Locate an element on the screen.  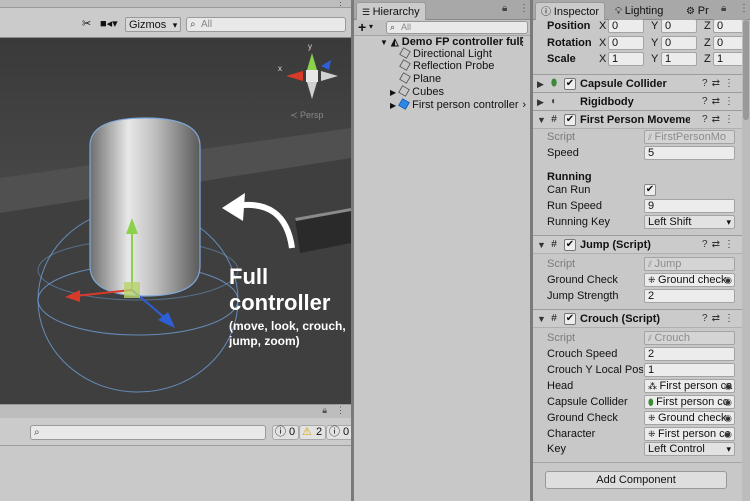
position-x-field: 0 is located at coordinates (626, 26).